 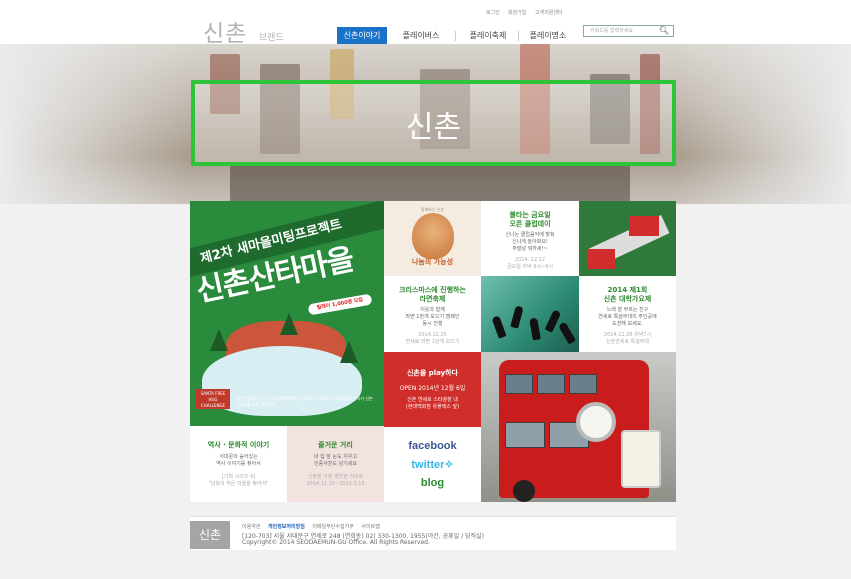 I want to click on club-date: 2014. 12.12 금요일 저녁 9시~9시, so click(x=530, y=263).